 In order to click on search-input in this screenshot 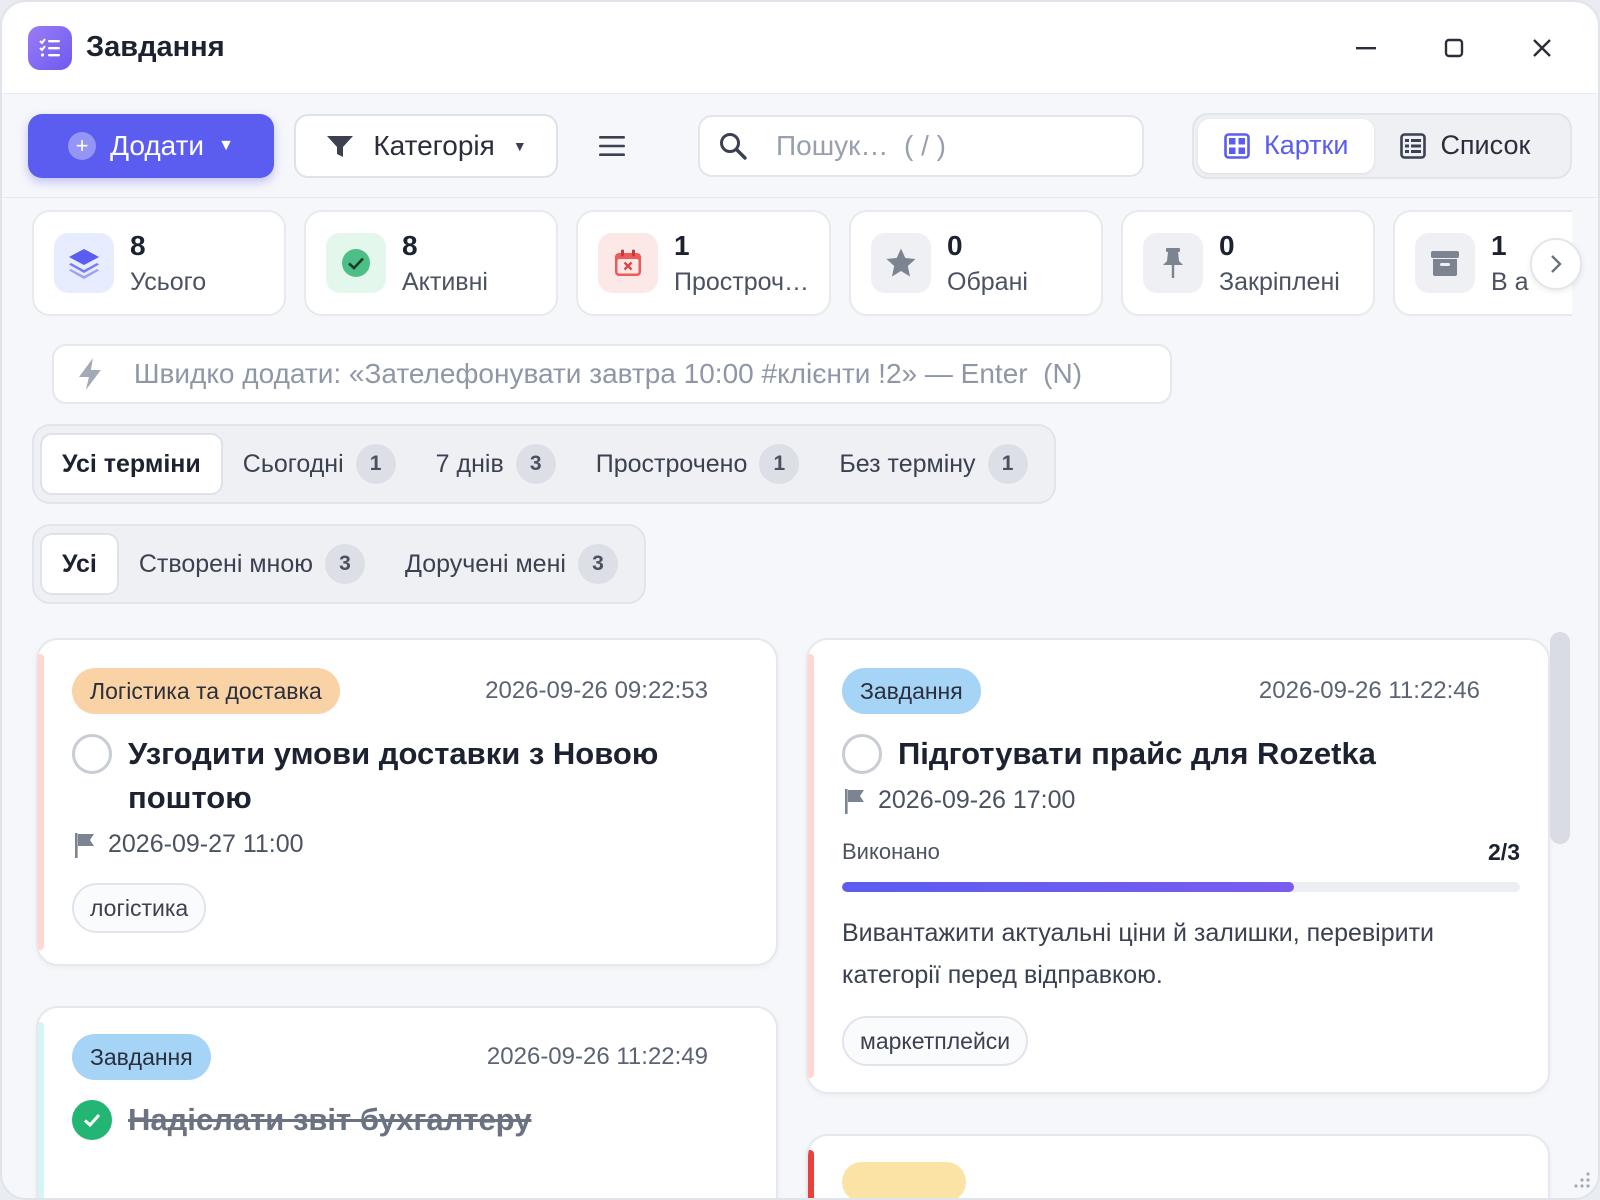, I will do `click(941, 145)`.